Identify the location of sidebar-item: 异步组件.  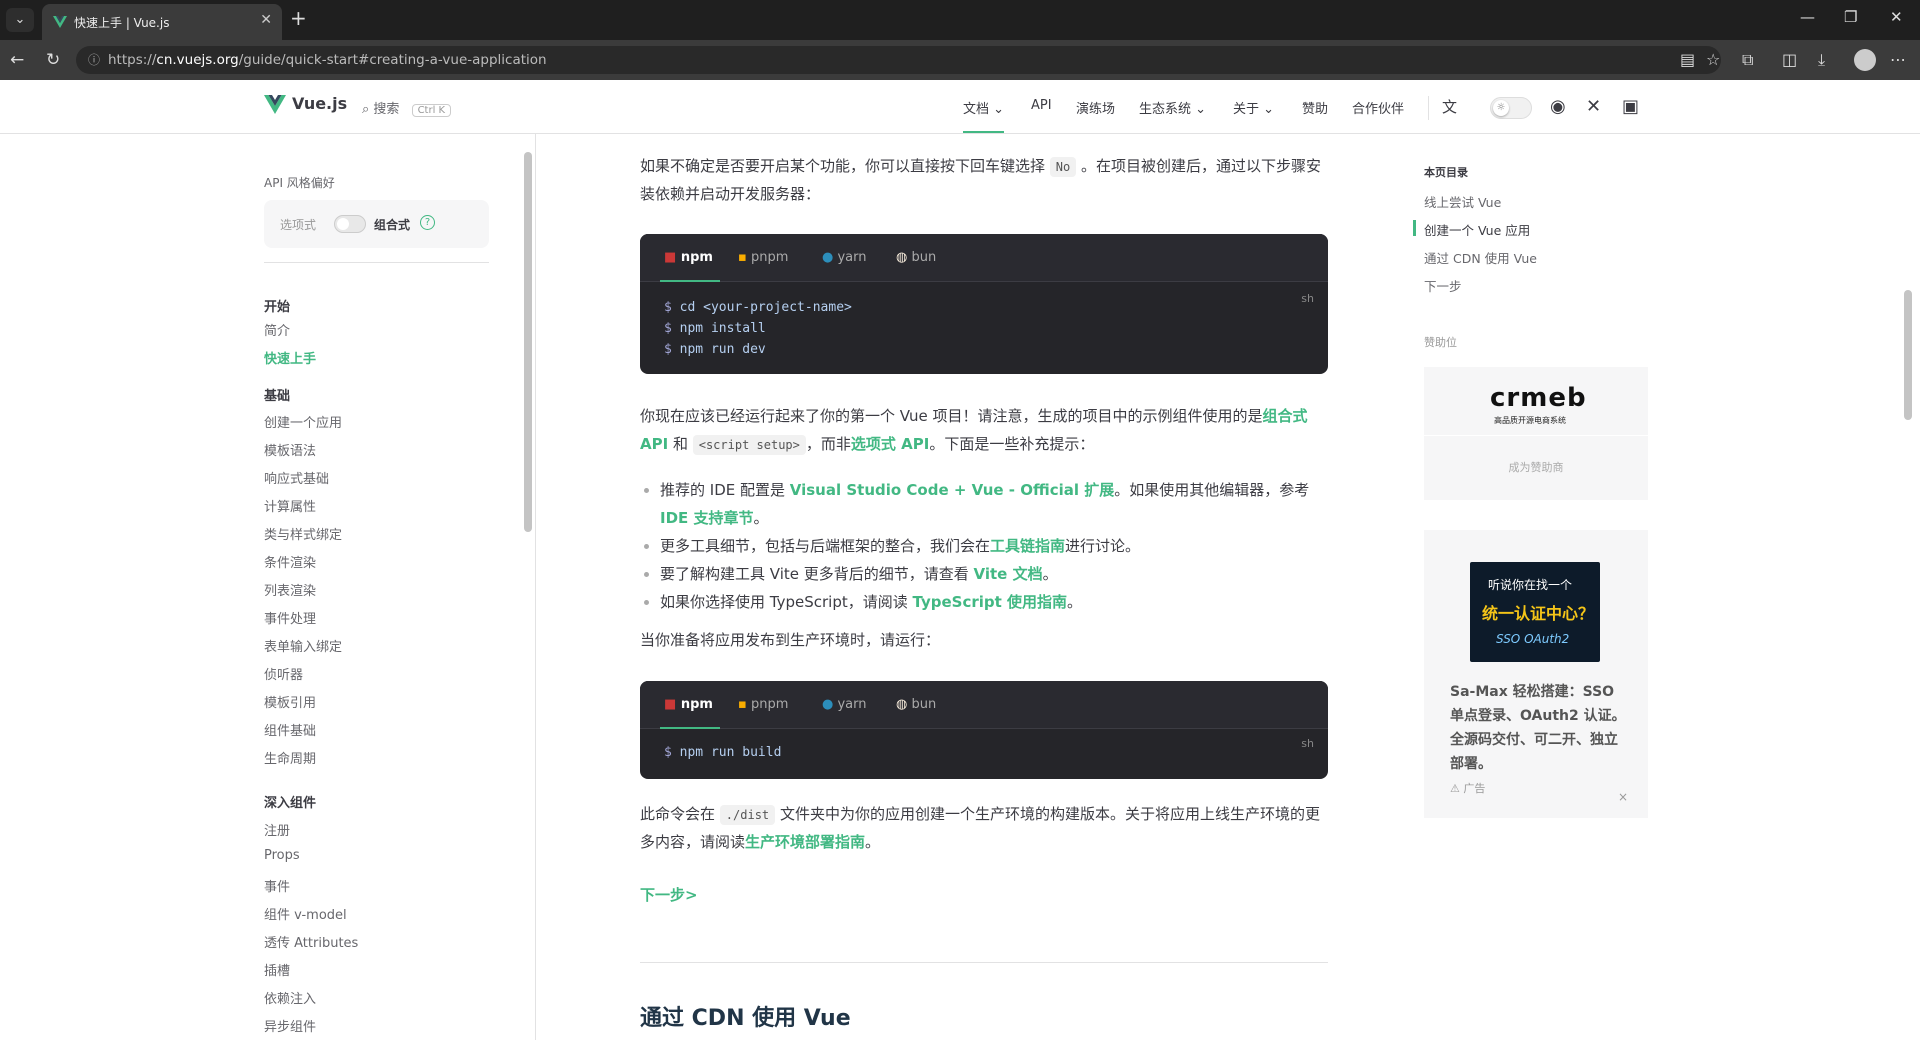
(290, 1025).